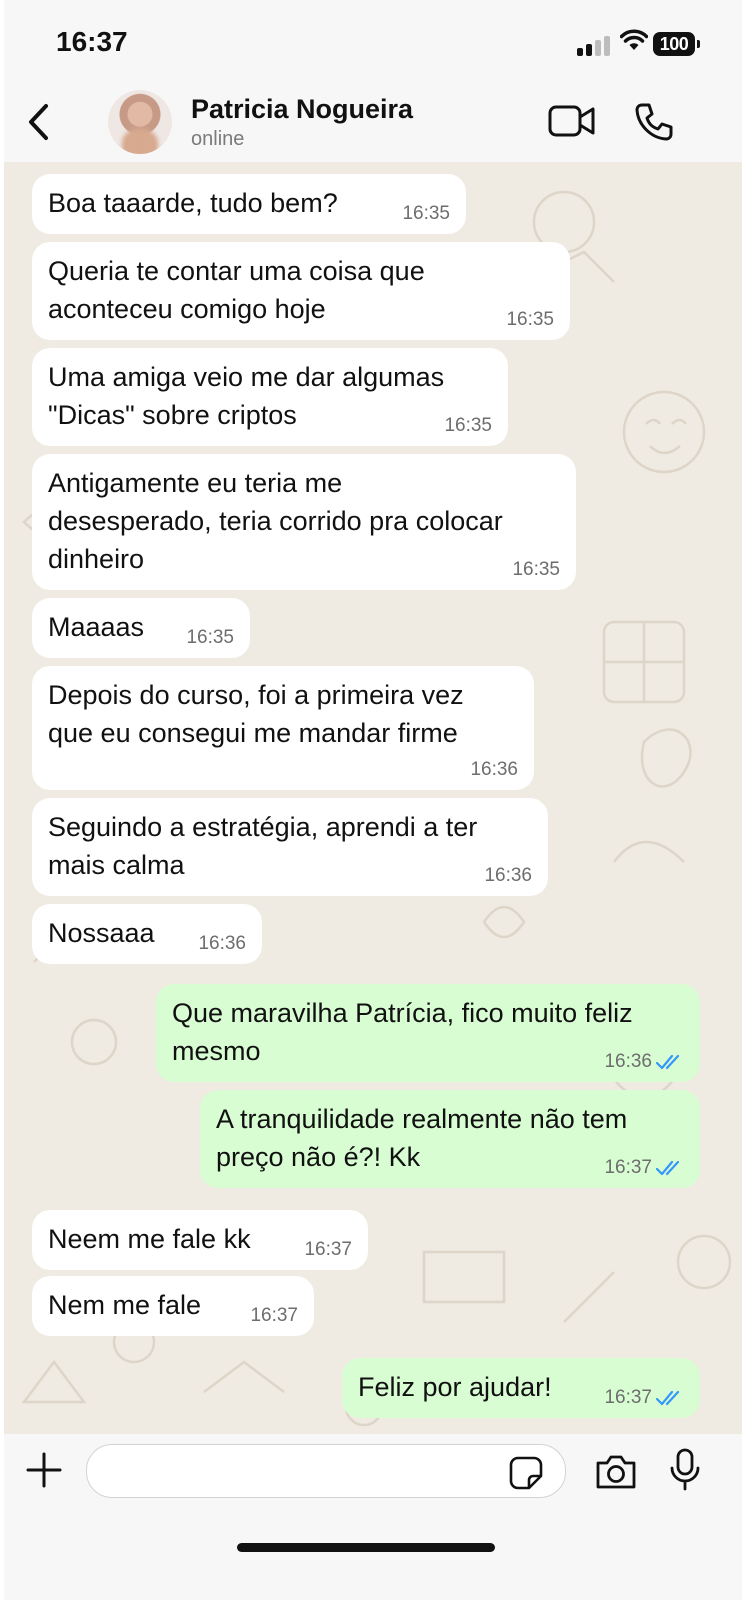 This screenshot has height=1600, width=746. What do you see at coordinates (38, 122) in the screenshot?
I see `chevron-left-icon` at bounding box center [38, 122].